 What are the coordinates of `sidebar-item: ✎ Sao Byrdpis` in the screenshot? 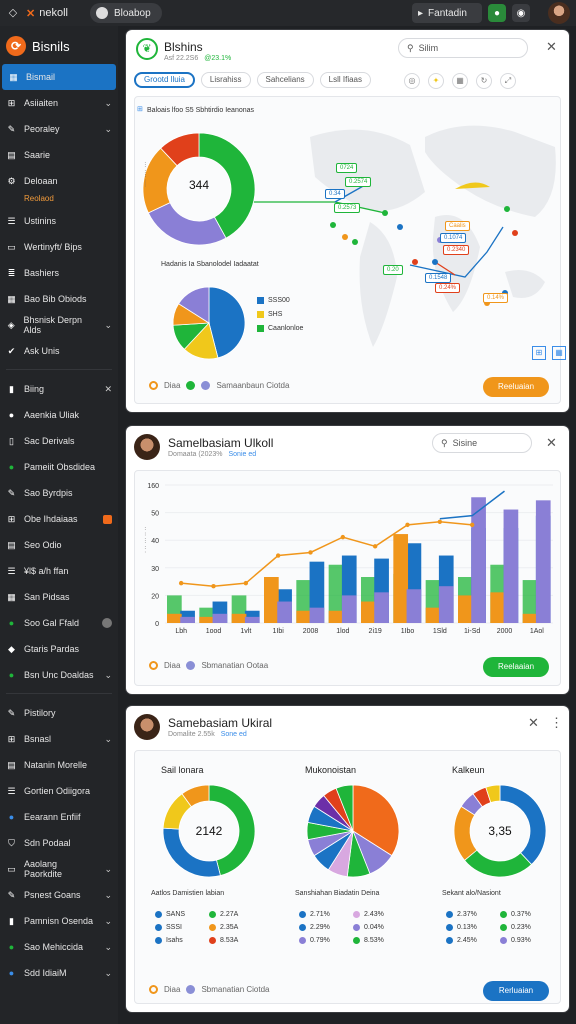 It's located at (59, 493).